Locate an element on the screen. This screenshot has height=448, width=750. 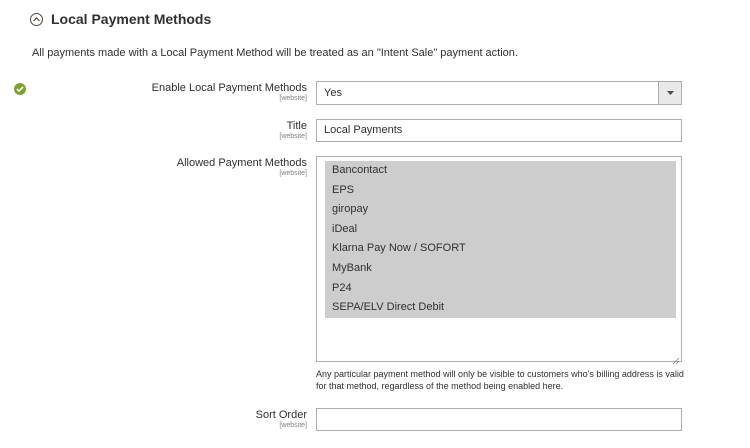
enable-label: Enable Local Payment Methods [website] is located at coordinates (229, 92).